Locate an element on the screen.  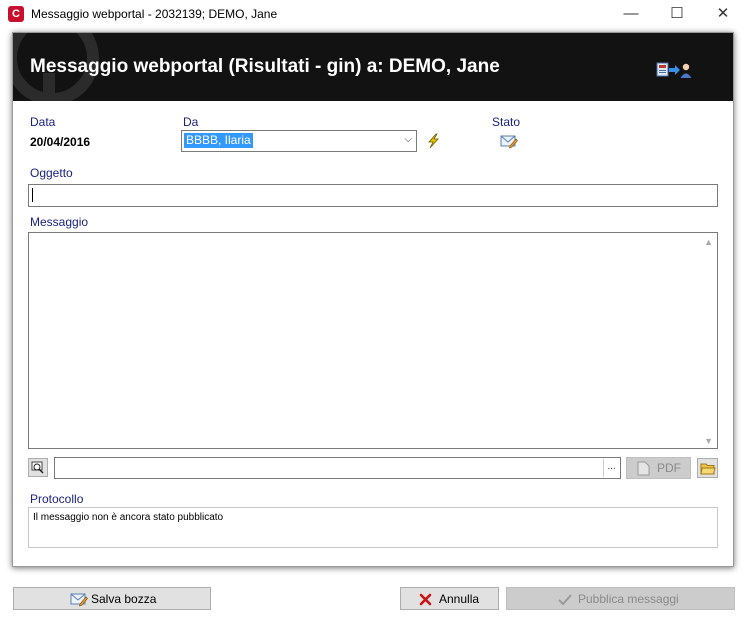
cancel-button: Annulla is located at coordinates (449, 598).